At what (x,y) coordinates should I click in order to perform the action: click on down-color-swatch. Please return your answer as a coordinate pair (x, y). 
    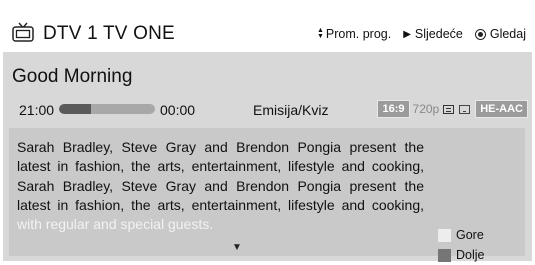
    Looking at the image, I should click on (444, 255).